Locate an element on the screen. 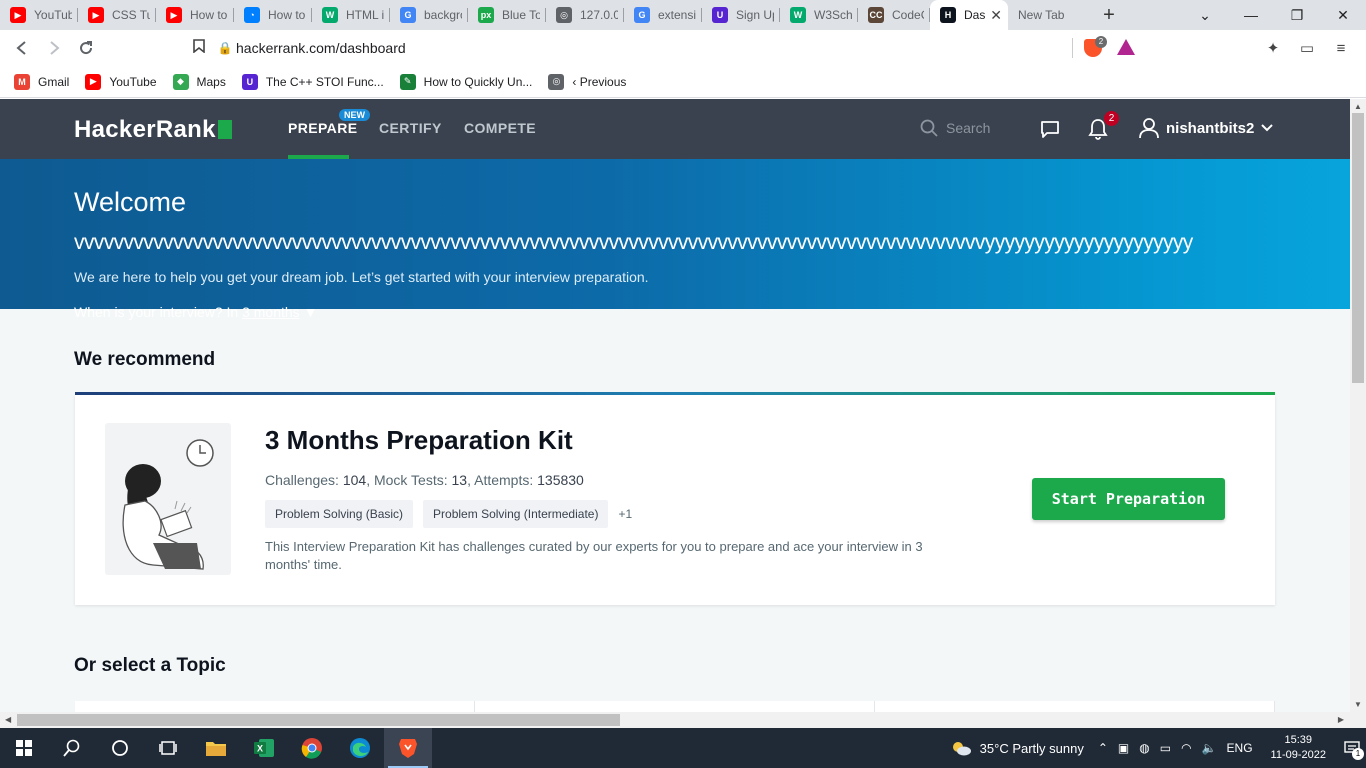 This screenshot has height=768, width=1366. tab-search-icon: ⌄ is located at coordinates (1205, 15).